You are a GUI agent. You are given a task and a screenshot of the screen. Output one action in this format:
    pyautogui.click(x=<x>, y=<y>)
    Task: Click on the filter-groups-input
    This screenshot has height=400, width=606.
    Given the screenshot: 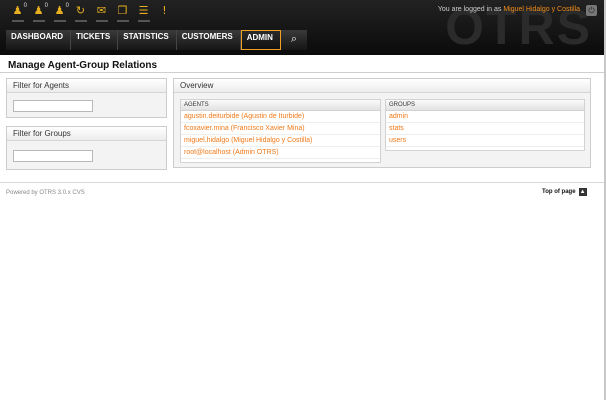 What is the action you would take?
    pyautogui.click(x=53, y=156)
    